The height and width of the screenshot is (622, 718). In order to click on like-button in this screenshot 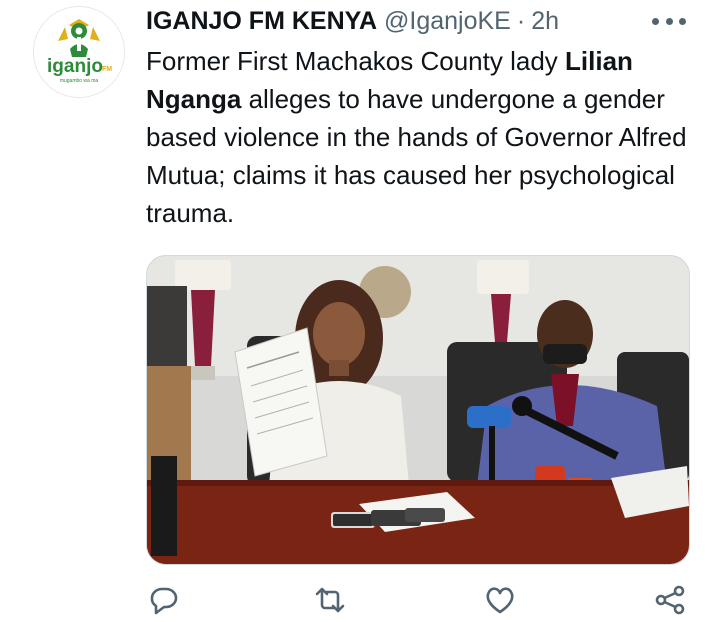, I will do `click(500, 600)`.